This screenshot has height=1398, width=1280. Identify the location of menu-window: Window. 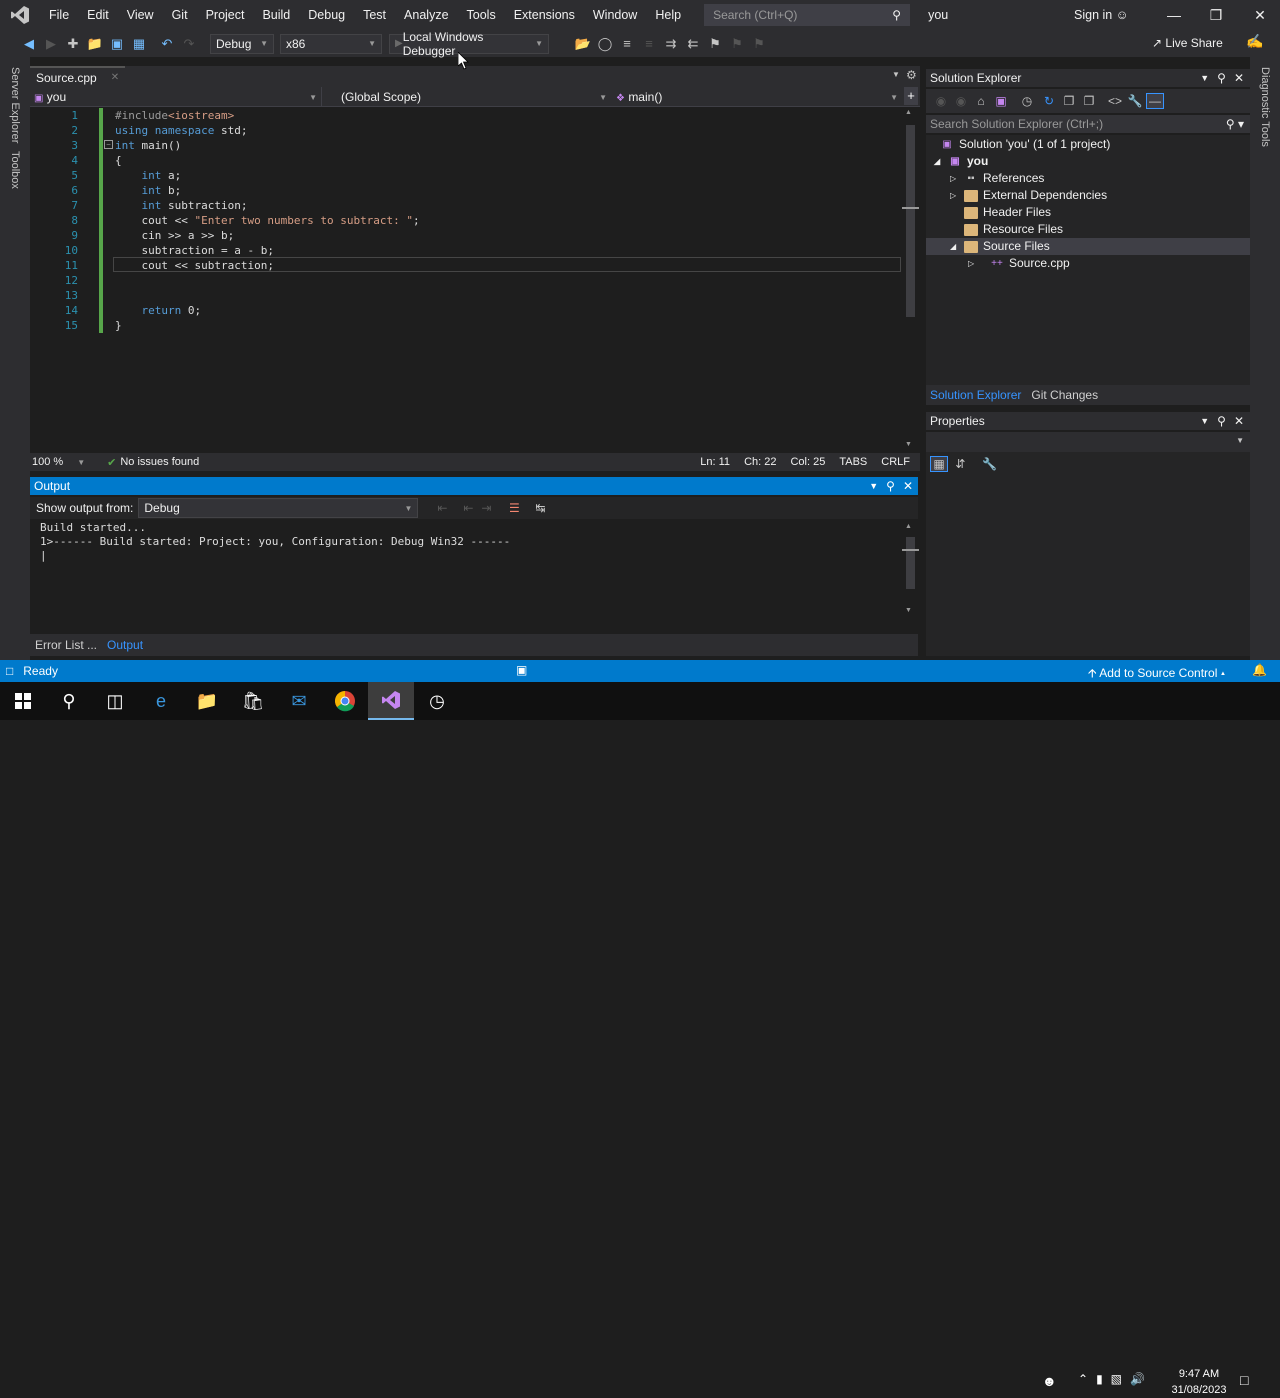
(615, 15).